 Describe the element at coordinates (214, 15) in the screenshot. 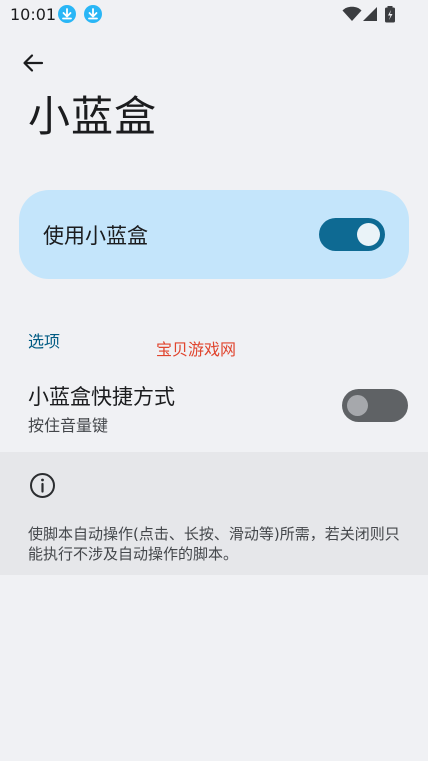

I see `status-bar: 10:01` at that location.